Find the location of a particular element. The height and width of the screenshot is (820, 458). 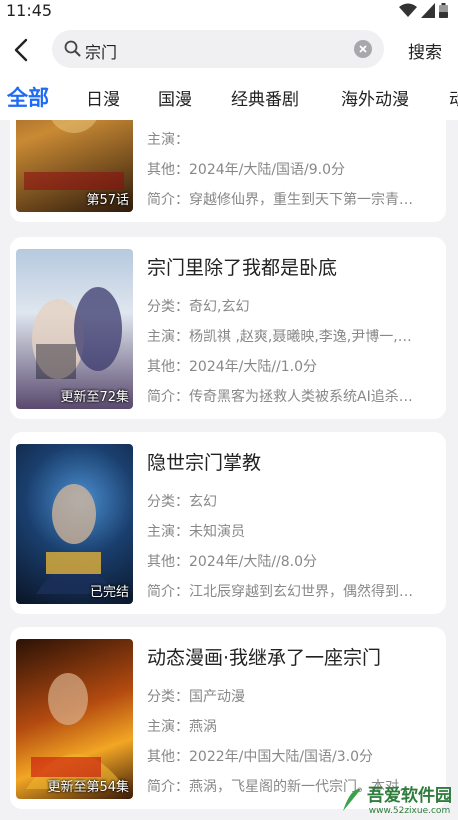

status-badge: 已完结 is located at coordinates (109, 592).